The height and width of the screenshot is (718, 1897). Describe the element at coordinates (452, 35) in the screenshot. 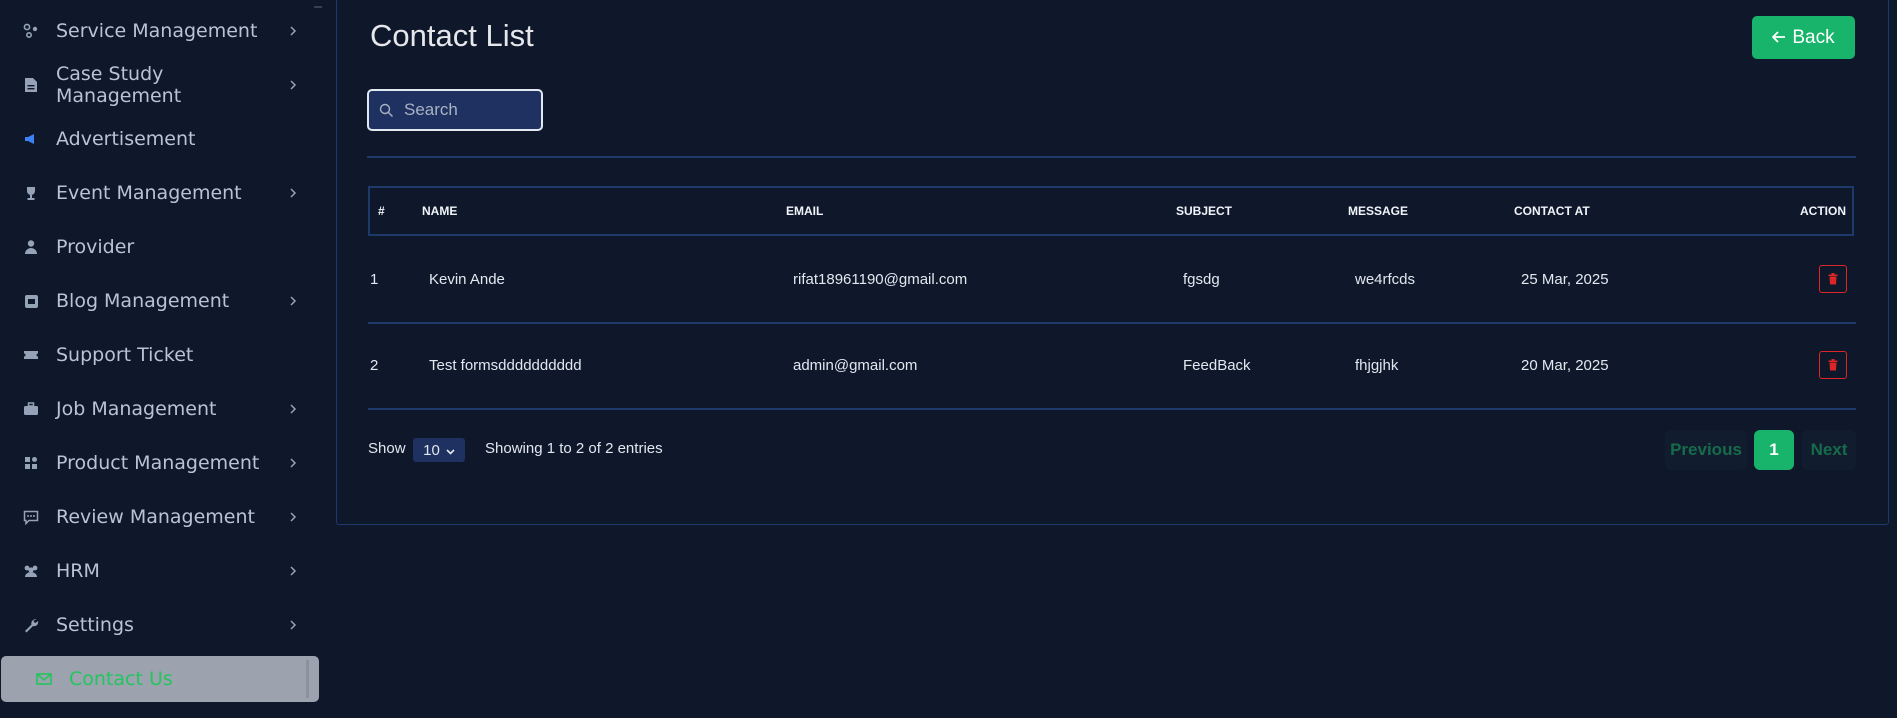

I see `page-title: Contact List` at that location.